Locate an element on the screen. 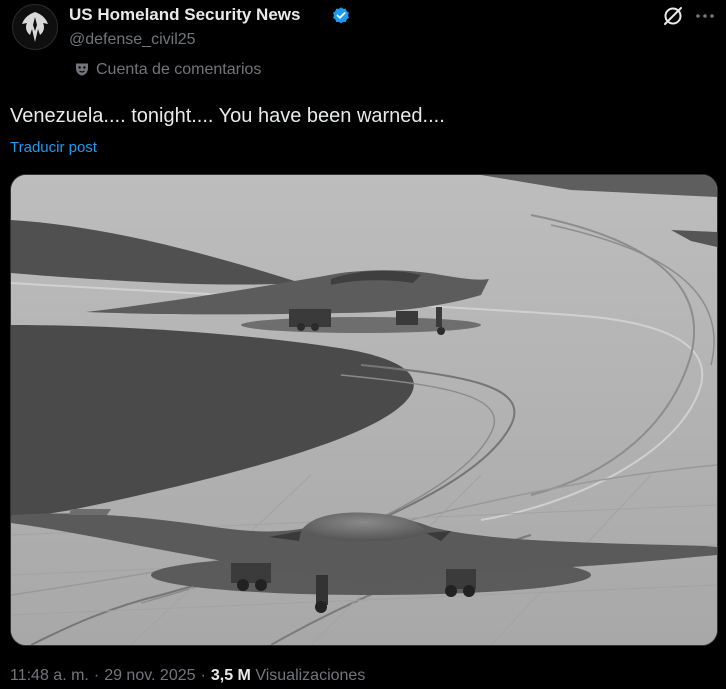 The image size is (726, 689). post-date: 29 nov. 2025 is located at coordinates (149, 675).